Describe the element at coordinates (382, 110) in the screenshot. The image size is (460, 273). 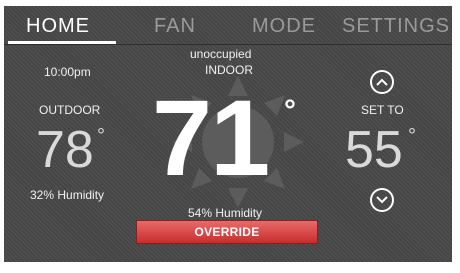
I see `setpoint-label: SET TO` at that location.